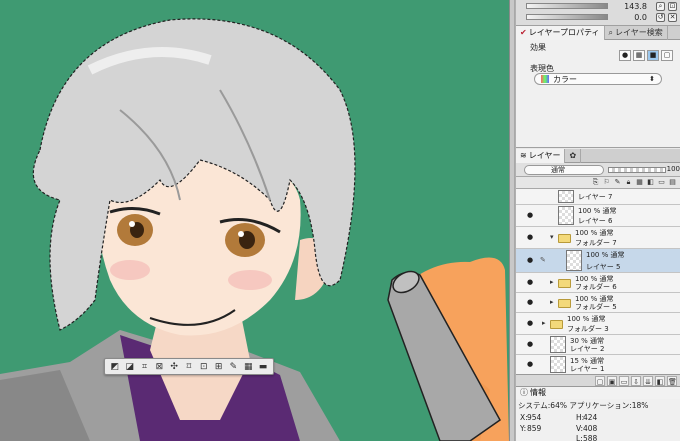 The height and width of the screenshot is (441, 680). Describe the element at coordinates (617, 182) in the screenshot. I see `draft-icon: ✎` at that location.